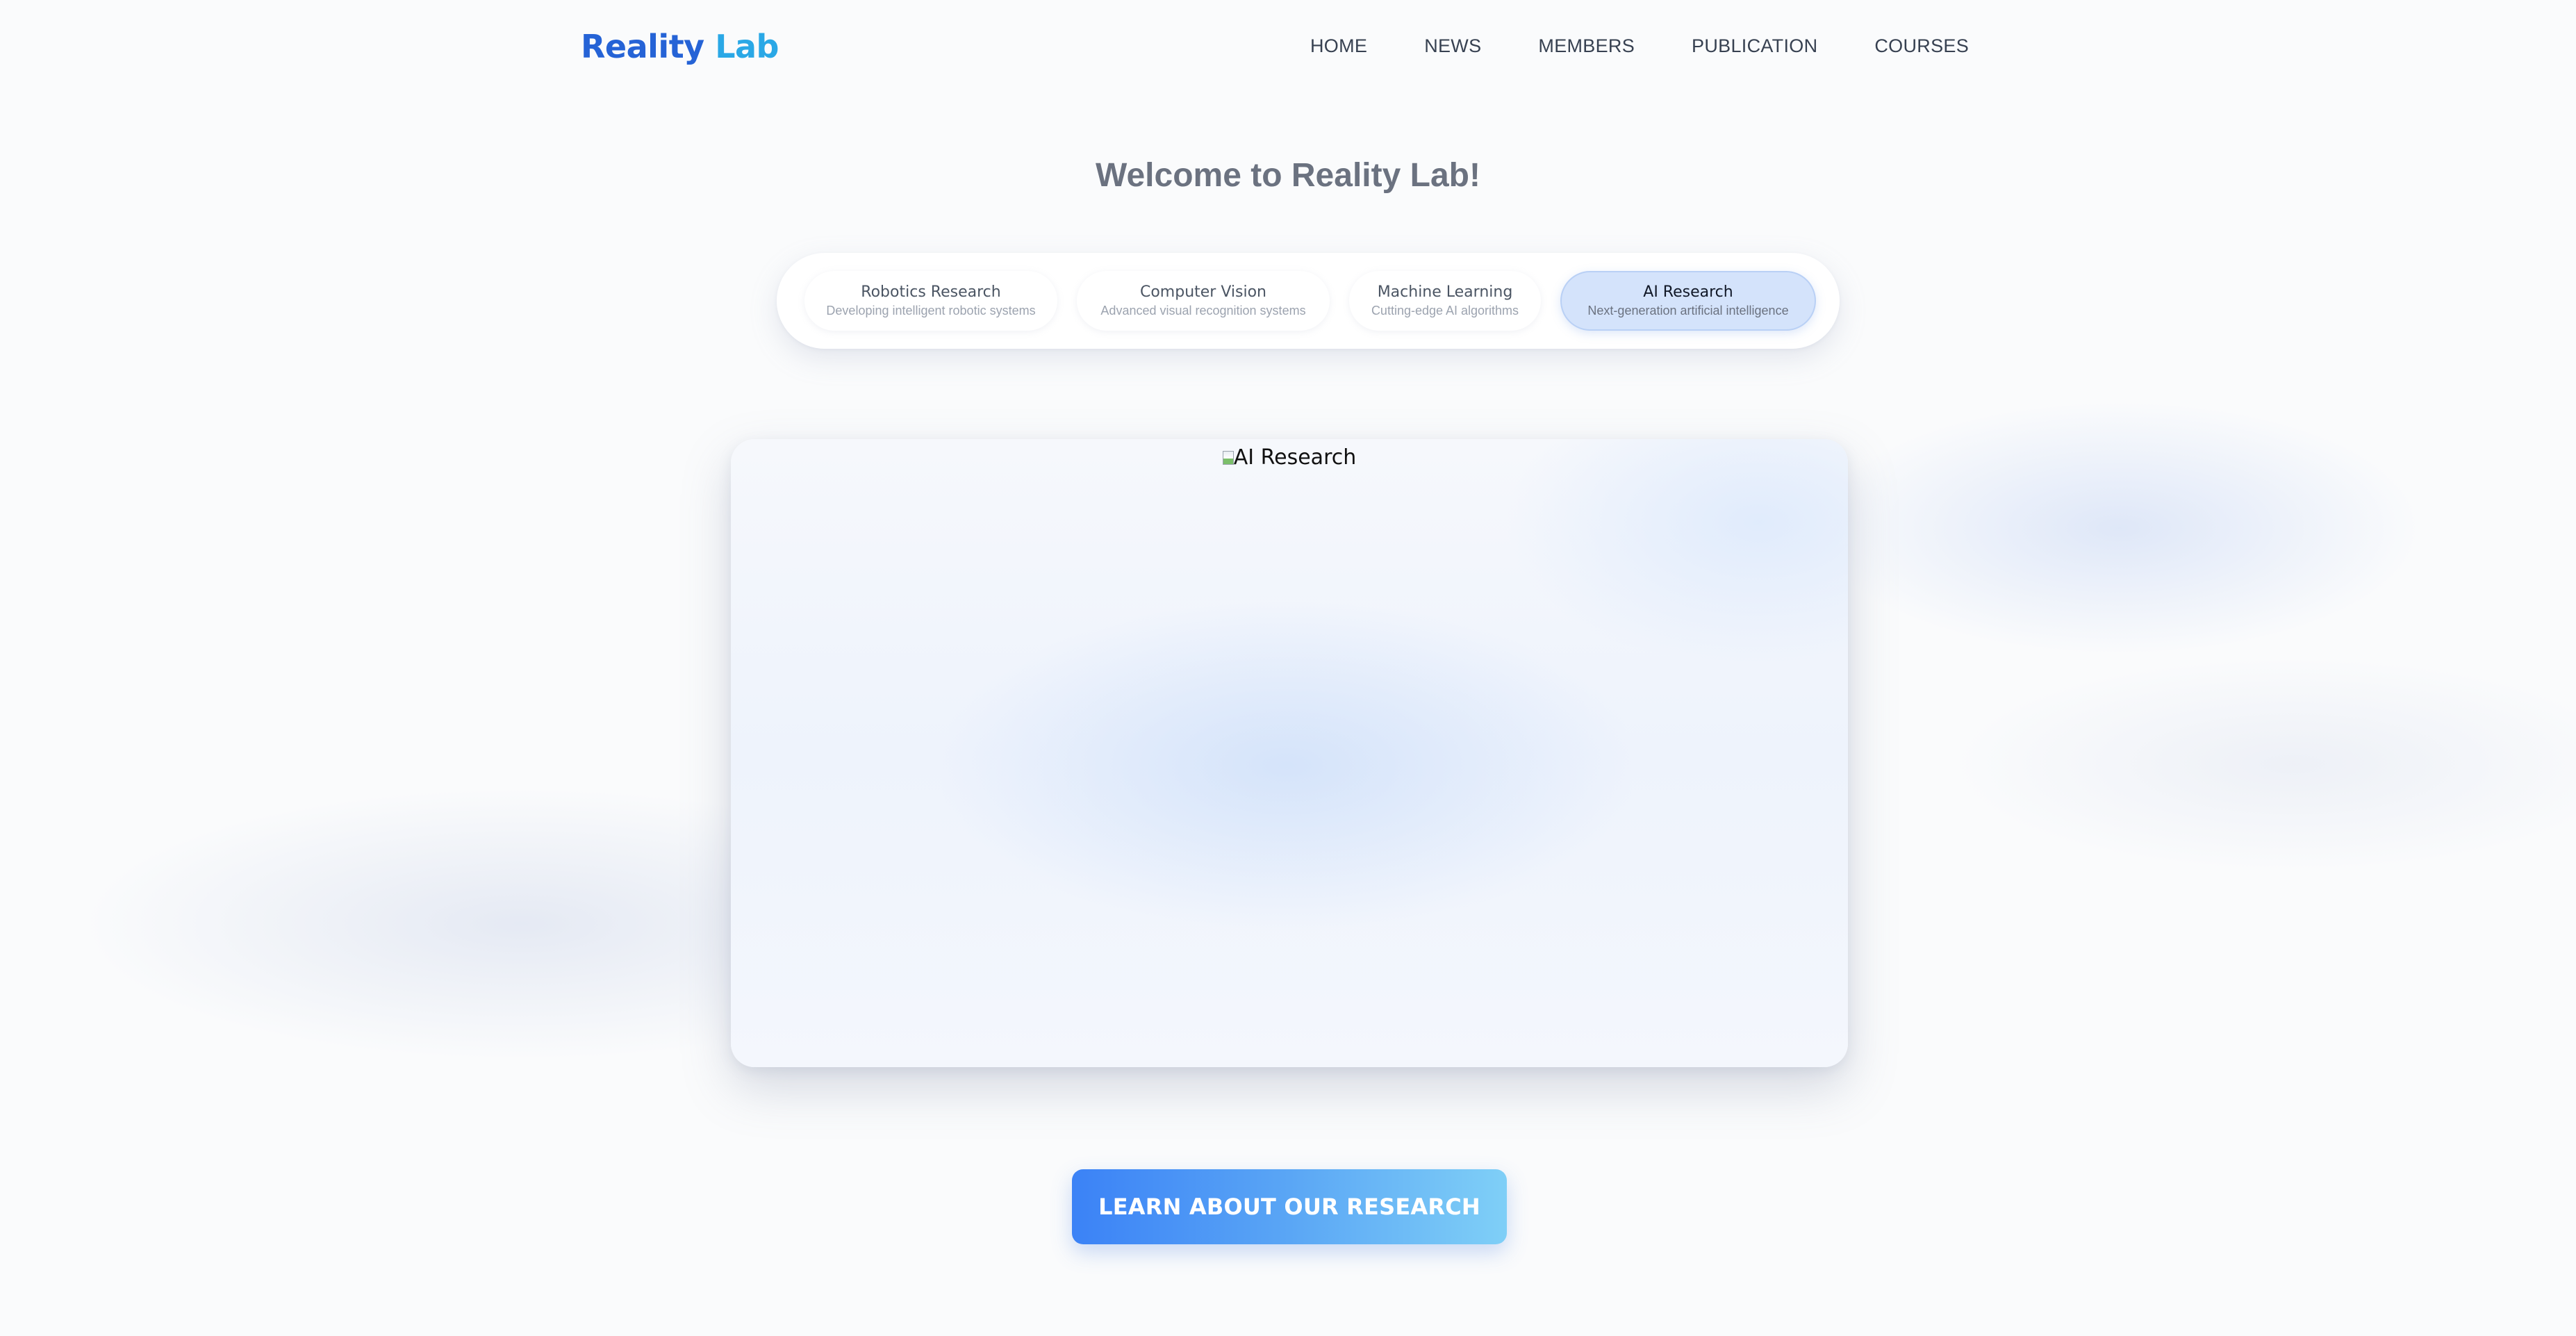 The image size is (2576, 1336). Describe the element at coordinates (1755, 46) in the screenshot. I see `nav-publication: PUBLICATION` at that location.